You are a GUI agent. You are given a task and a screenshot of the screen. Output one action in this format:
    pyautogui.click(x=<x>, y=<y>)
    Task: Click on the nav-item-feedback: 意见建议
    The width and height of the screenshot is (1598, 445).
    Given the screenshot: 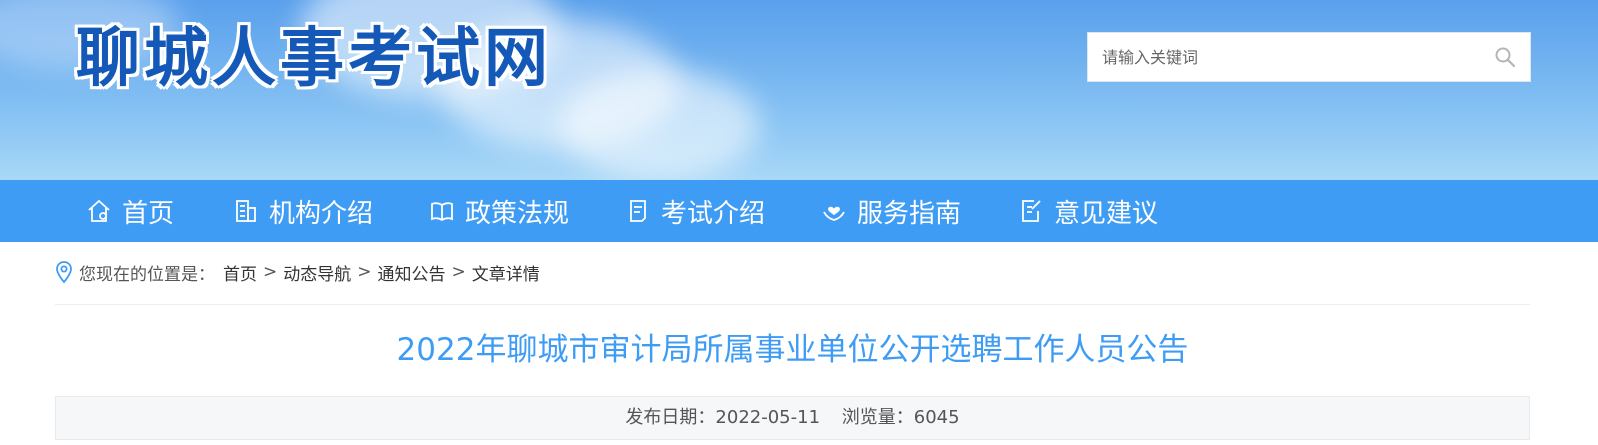 What is the action you would take?
    pyautogui.click(x=1088, y=211)
    